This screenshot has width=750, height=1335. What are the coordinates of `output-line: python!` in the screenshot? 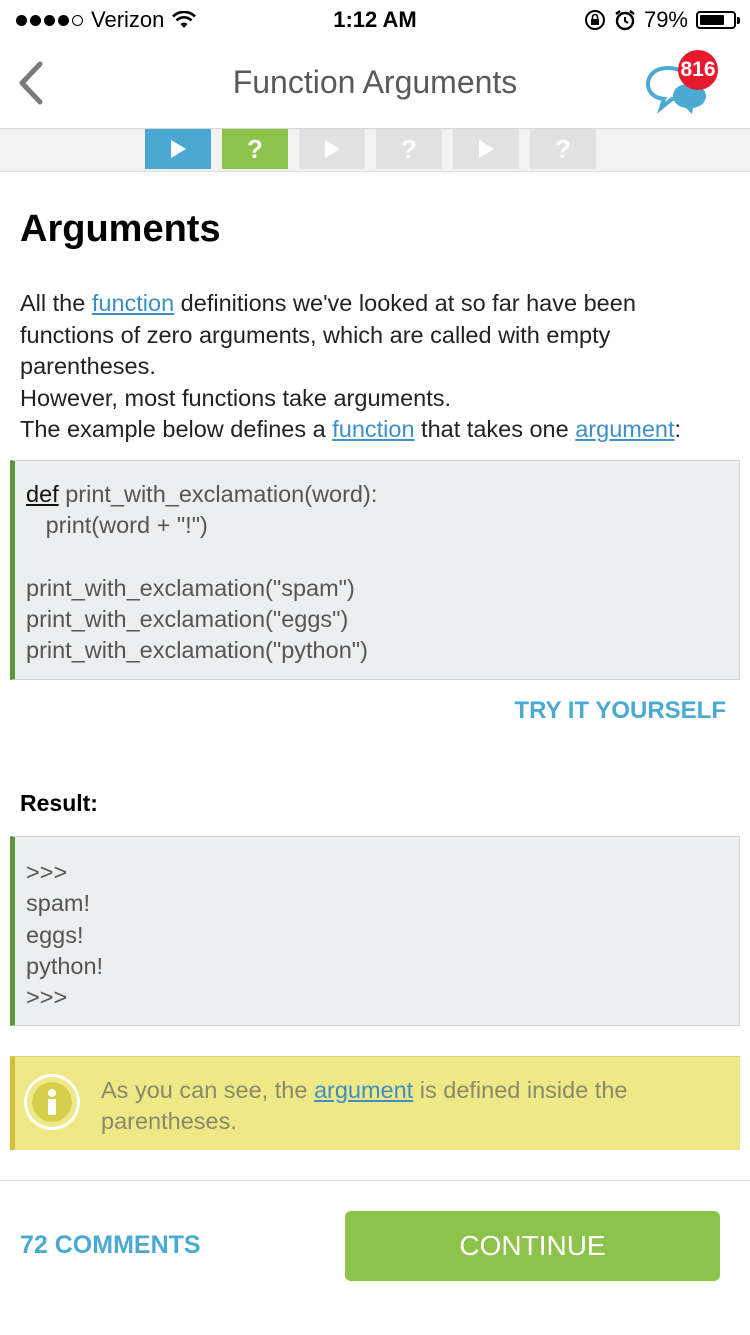 It's located at (65, 965).